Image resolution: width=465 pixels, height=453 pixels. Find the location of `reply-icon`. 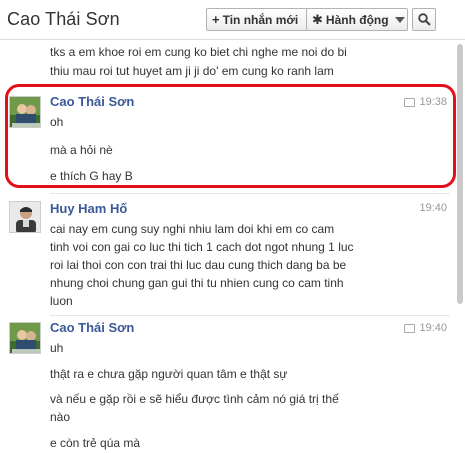

reply-icon is located at coordinates (410, 328).